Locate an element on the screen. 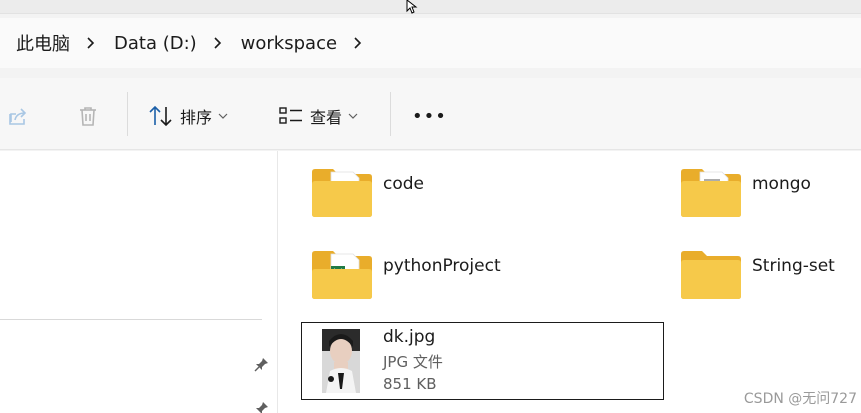  view-label: 查看 is located at coordinates (326, 117).